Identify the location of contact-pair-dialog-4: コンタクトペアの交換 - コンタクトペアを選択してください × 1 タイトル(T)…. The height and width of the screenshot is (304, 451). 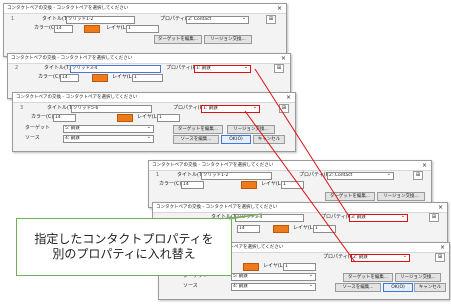
(290, 184).